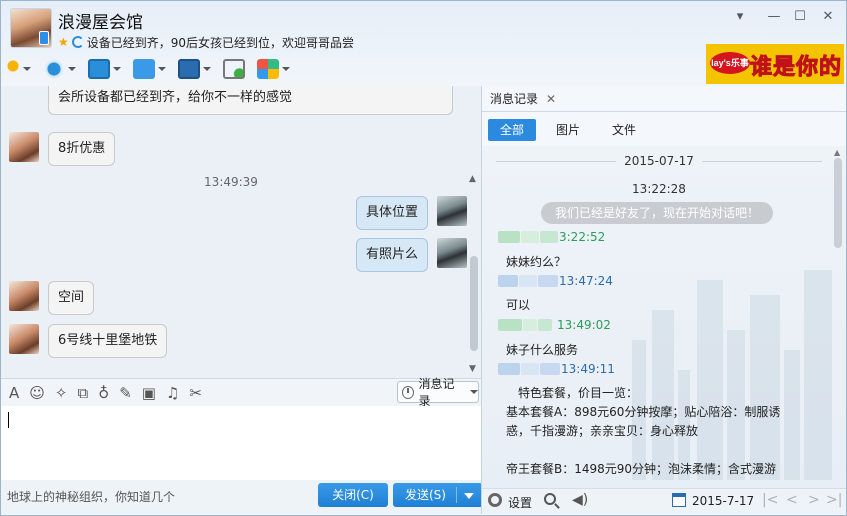 The image size is (847, 516). I want to click on clock-icon, so click(408, 392).